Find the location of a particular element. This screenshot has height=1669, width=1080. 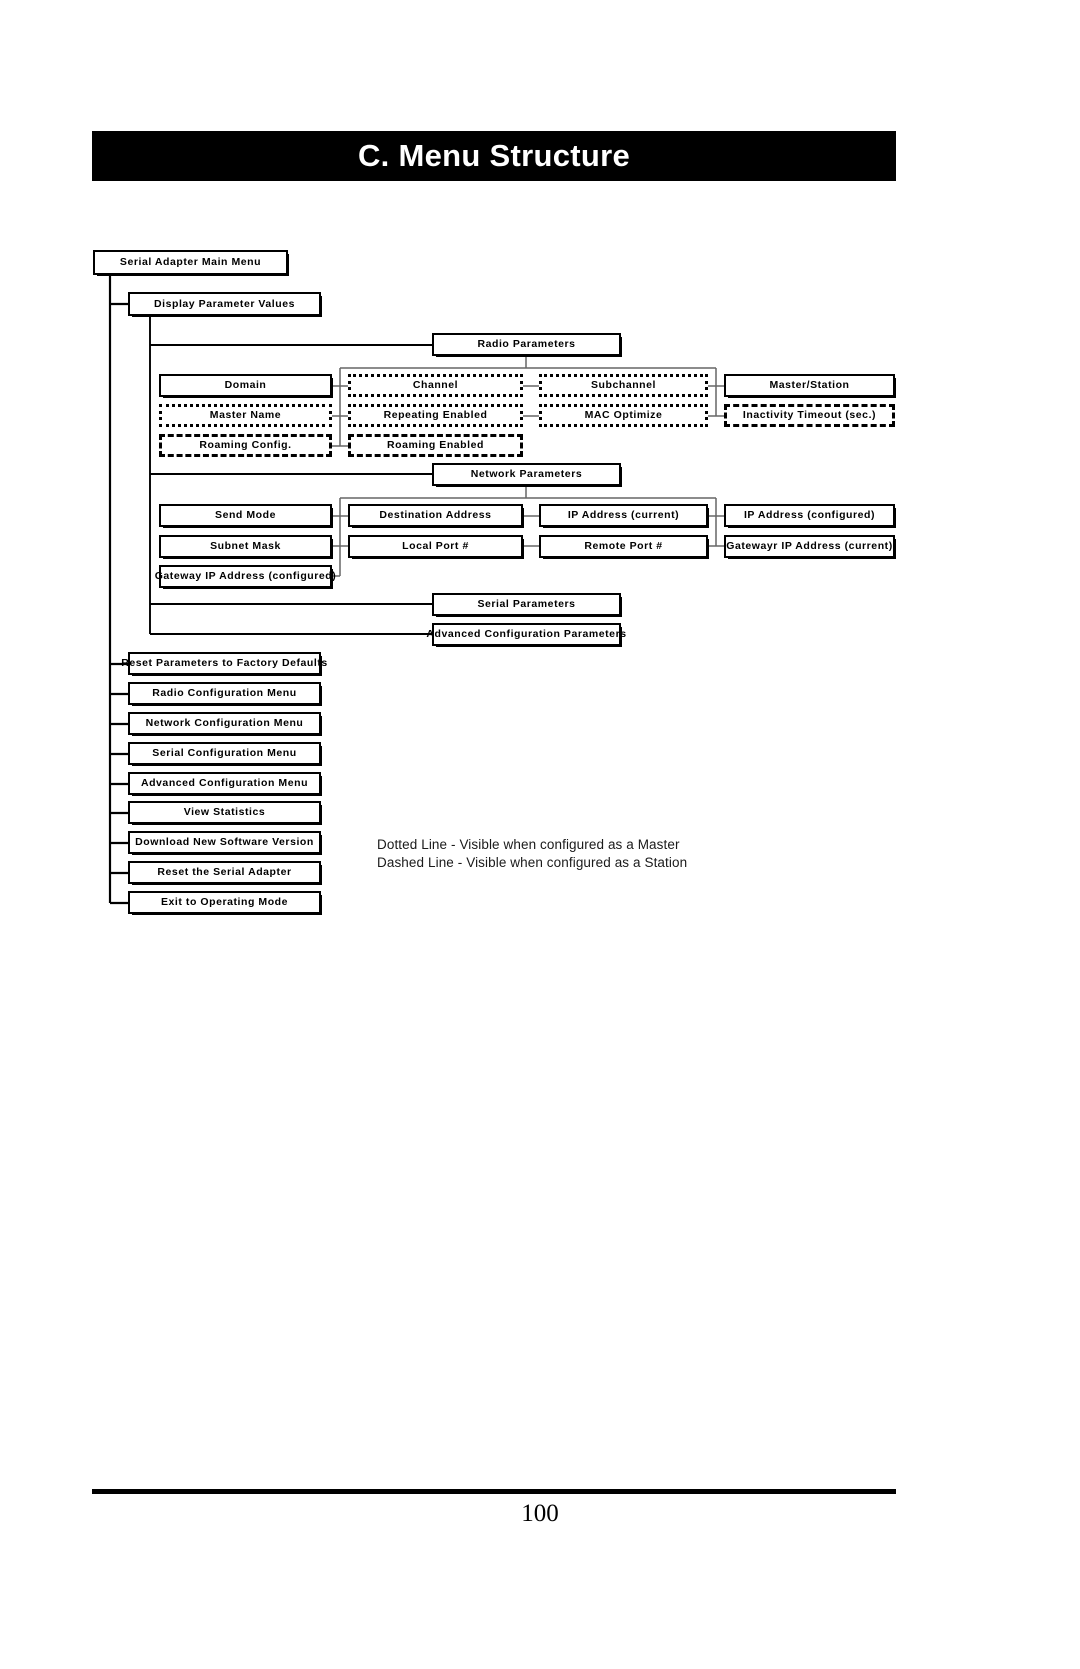

node-gateway-ip-address-configured: Gateway IP Address (configured) is located at coordinates (245, 577).